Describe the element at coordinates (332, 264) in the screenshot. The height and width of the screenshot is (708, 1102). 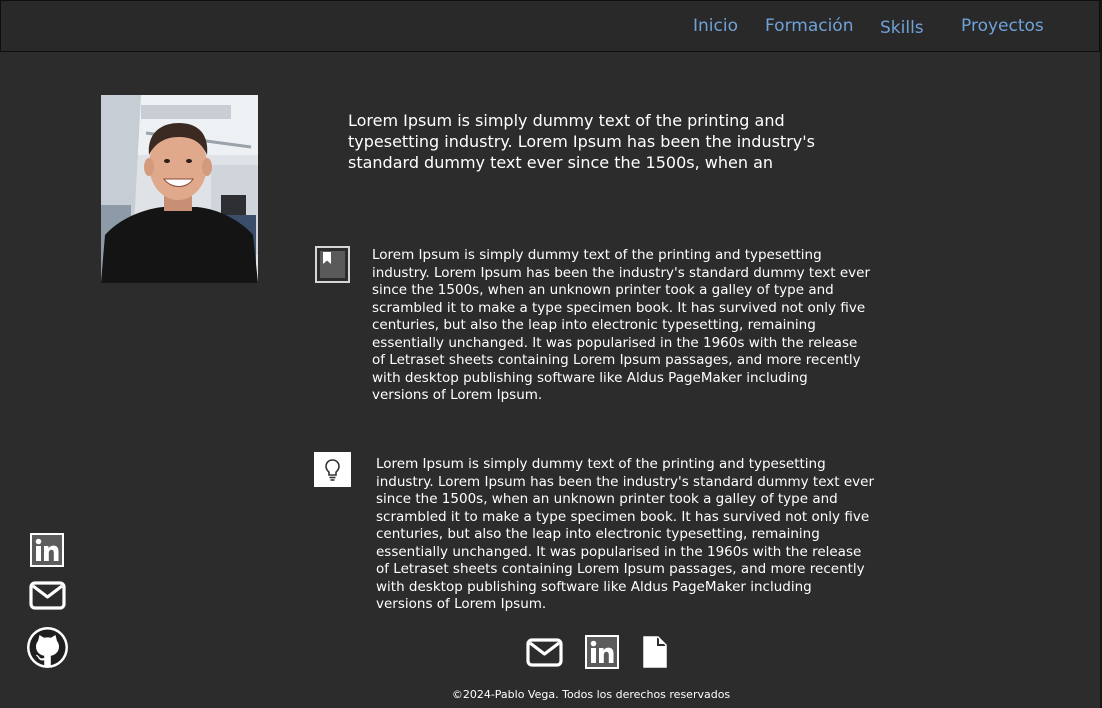
I see `bookmark-icon` at that location.